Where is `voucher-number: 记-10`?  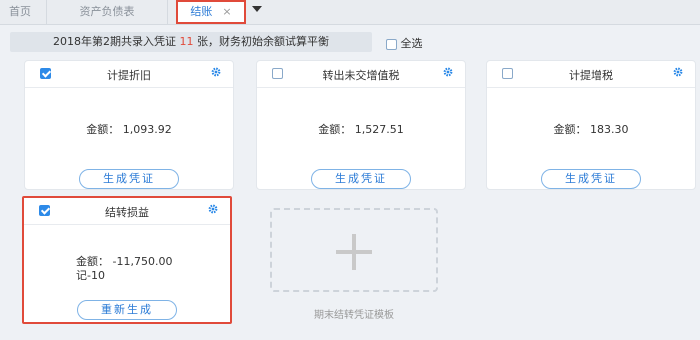 voucher-number: 记-10 is located at coordinates (90, 275).